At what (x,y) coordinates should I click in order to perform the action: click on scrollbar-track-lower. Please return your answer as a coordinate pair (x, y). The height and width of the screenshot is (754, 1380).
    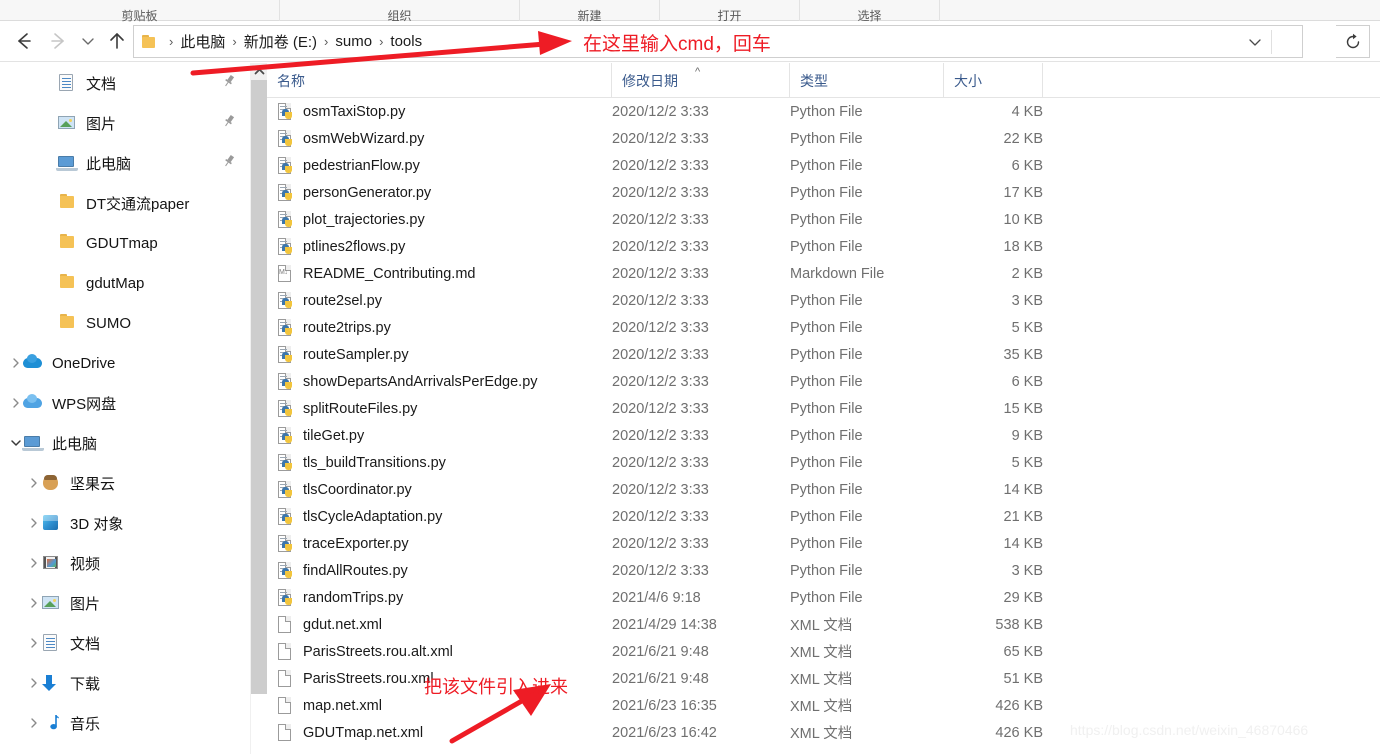
    Looking at the image, I should click on (259, 724).